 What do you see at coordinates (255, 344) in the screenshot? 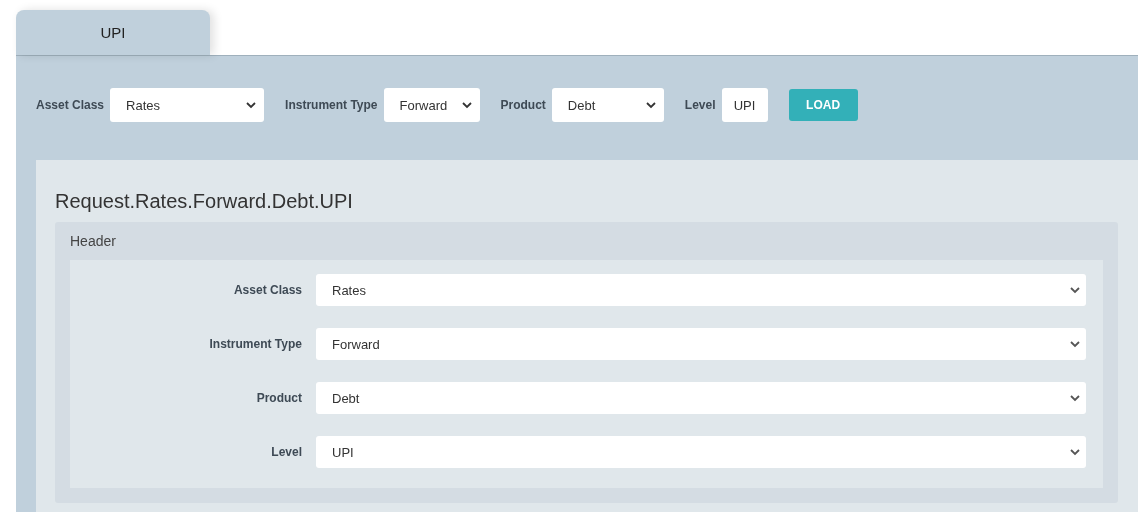
I see `field-label: Instrument Type` at bounding box center [255, 344].